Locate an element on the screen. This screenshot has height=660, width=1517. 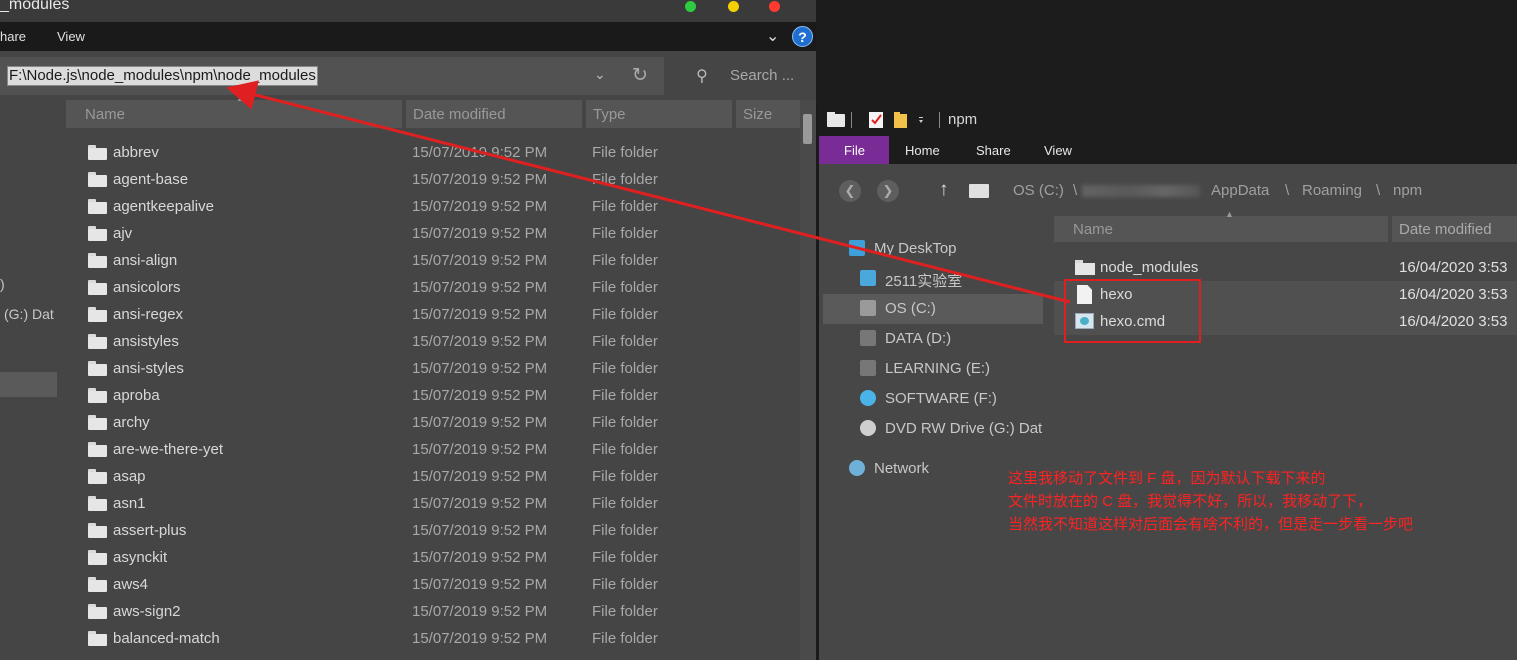
column-headers: Name Date modified Type Size is located at coordinates (436, 114).